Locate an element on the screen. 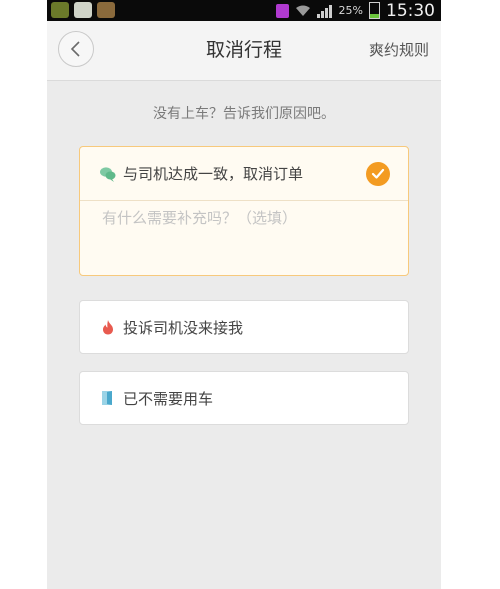 This screenshot has width=500, height=589. chevron-left-icon is located at coordinates (75, 49).